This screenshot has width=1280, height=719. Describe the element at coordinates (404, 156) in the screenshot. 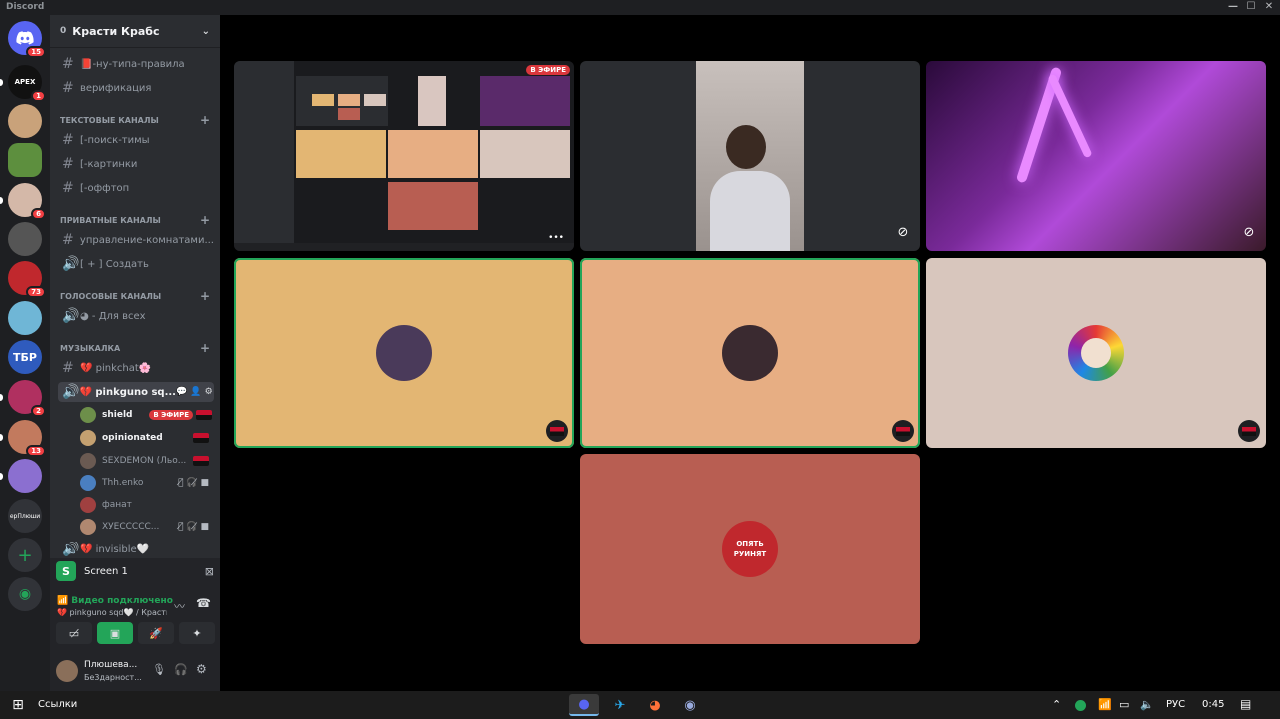

I see `screen-share-tile: В ЭФИРЕ •••` at that location.